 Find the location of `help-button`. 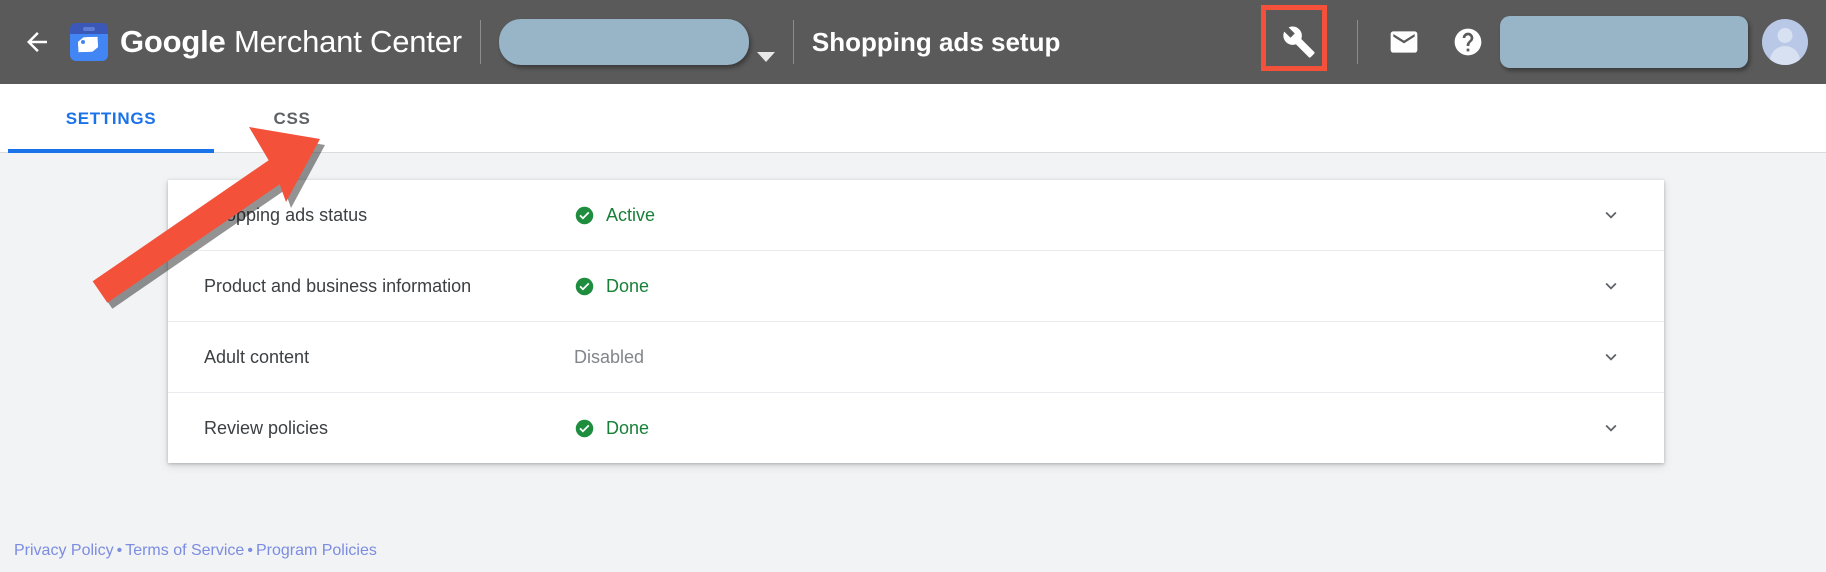

help-button is located at coordinates (1468, 42).